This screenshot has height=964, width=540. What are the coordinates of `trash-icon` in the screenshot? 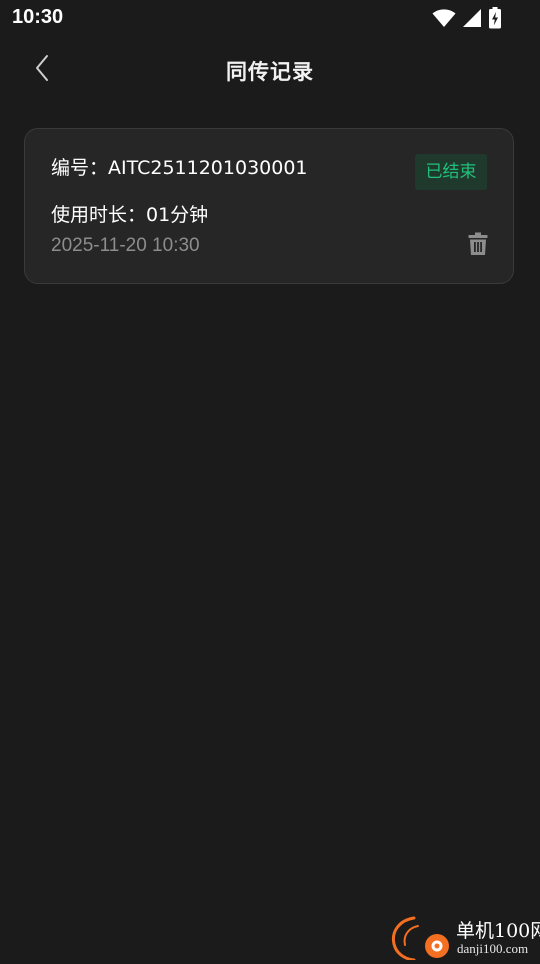 It's located at (478, 246).